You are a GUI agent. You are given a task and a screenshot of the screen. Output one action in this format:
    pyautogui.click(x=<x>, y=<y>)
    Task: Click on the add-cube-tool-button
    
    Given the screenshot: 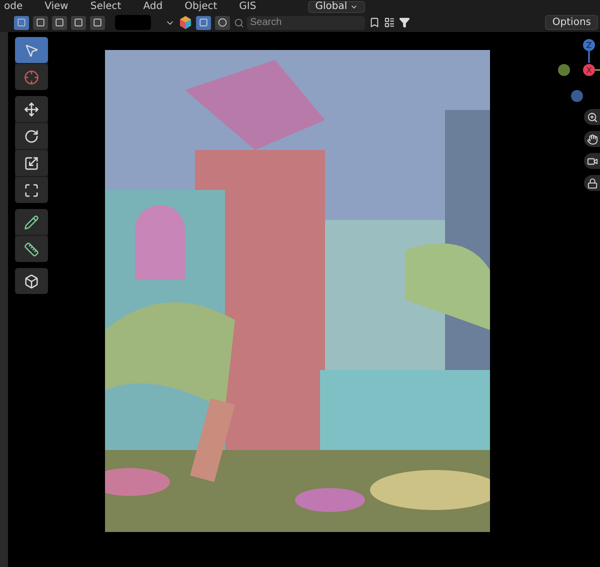 What is the action you would take?
    pyautogui.click(x=31, y=281)
    